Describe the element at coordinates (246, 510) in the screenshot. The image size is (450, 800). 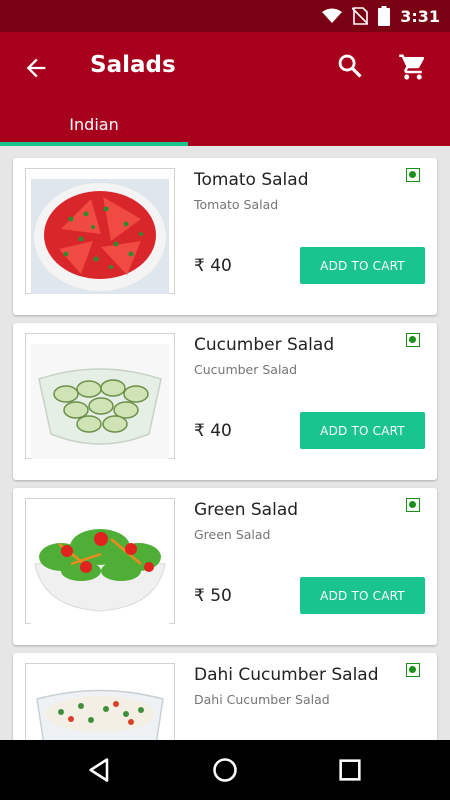
I see `product-name: Green Salad` at that location.